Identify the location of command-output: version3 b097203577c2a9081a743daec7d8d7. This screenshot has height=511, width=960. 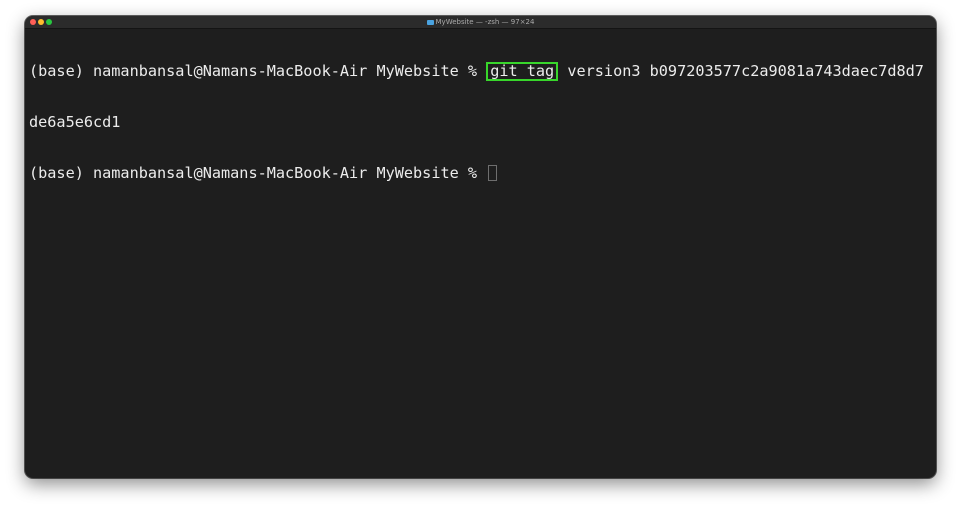
(741, 71).